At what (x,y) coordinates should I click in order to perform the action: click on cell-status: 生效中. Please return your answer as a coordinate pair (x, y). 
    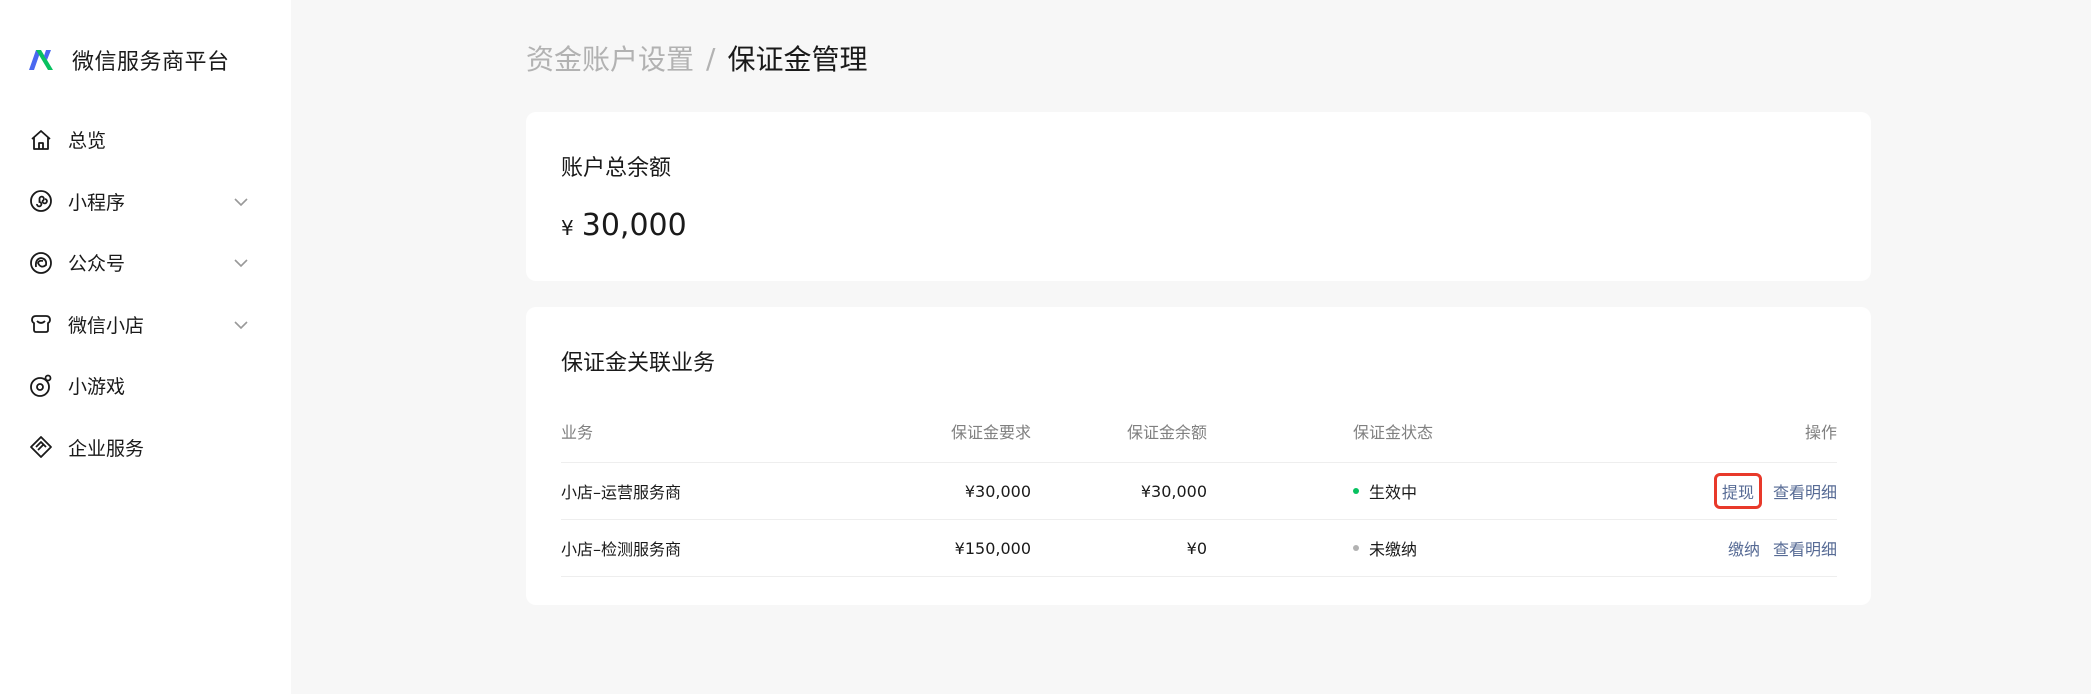
    Looking at the image, I should click on (1385, 491).